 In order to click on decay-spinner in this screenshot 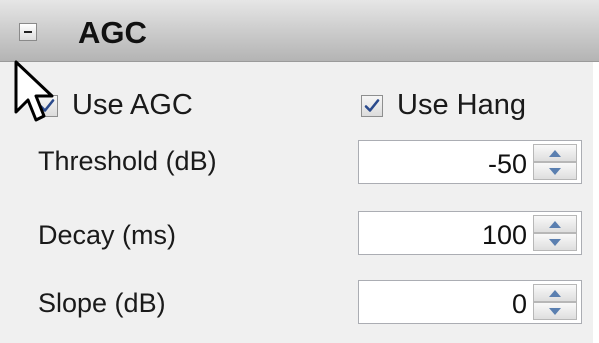, I will do `click(555, 233)`.